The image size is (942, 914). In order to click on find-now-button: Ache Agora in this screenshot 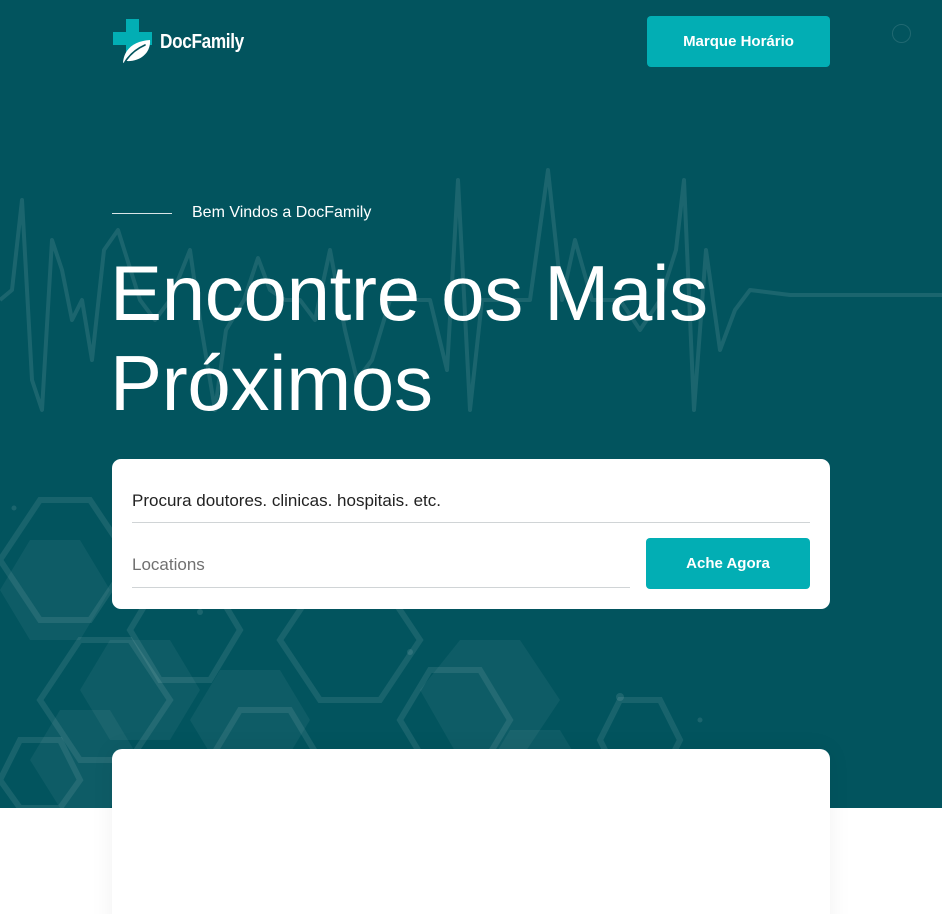, I will do `click(728, 563)`.